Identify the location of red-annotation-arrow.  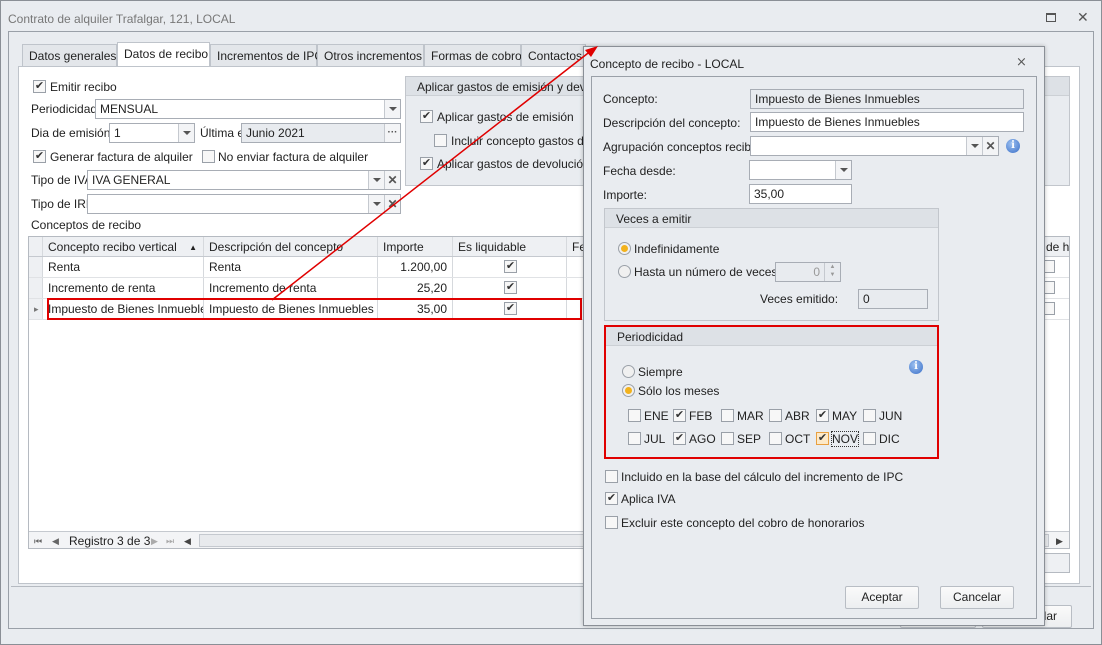
(434, 173).